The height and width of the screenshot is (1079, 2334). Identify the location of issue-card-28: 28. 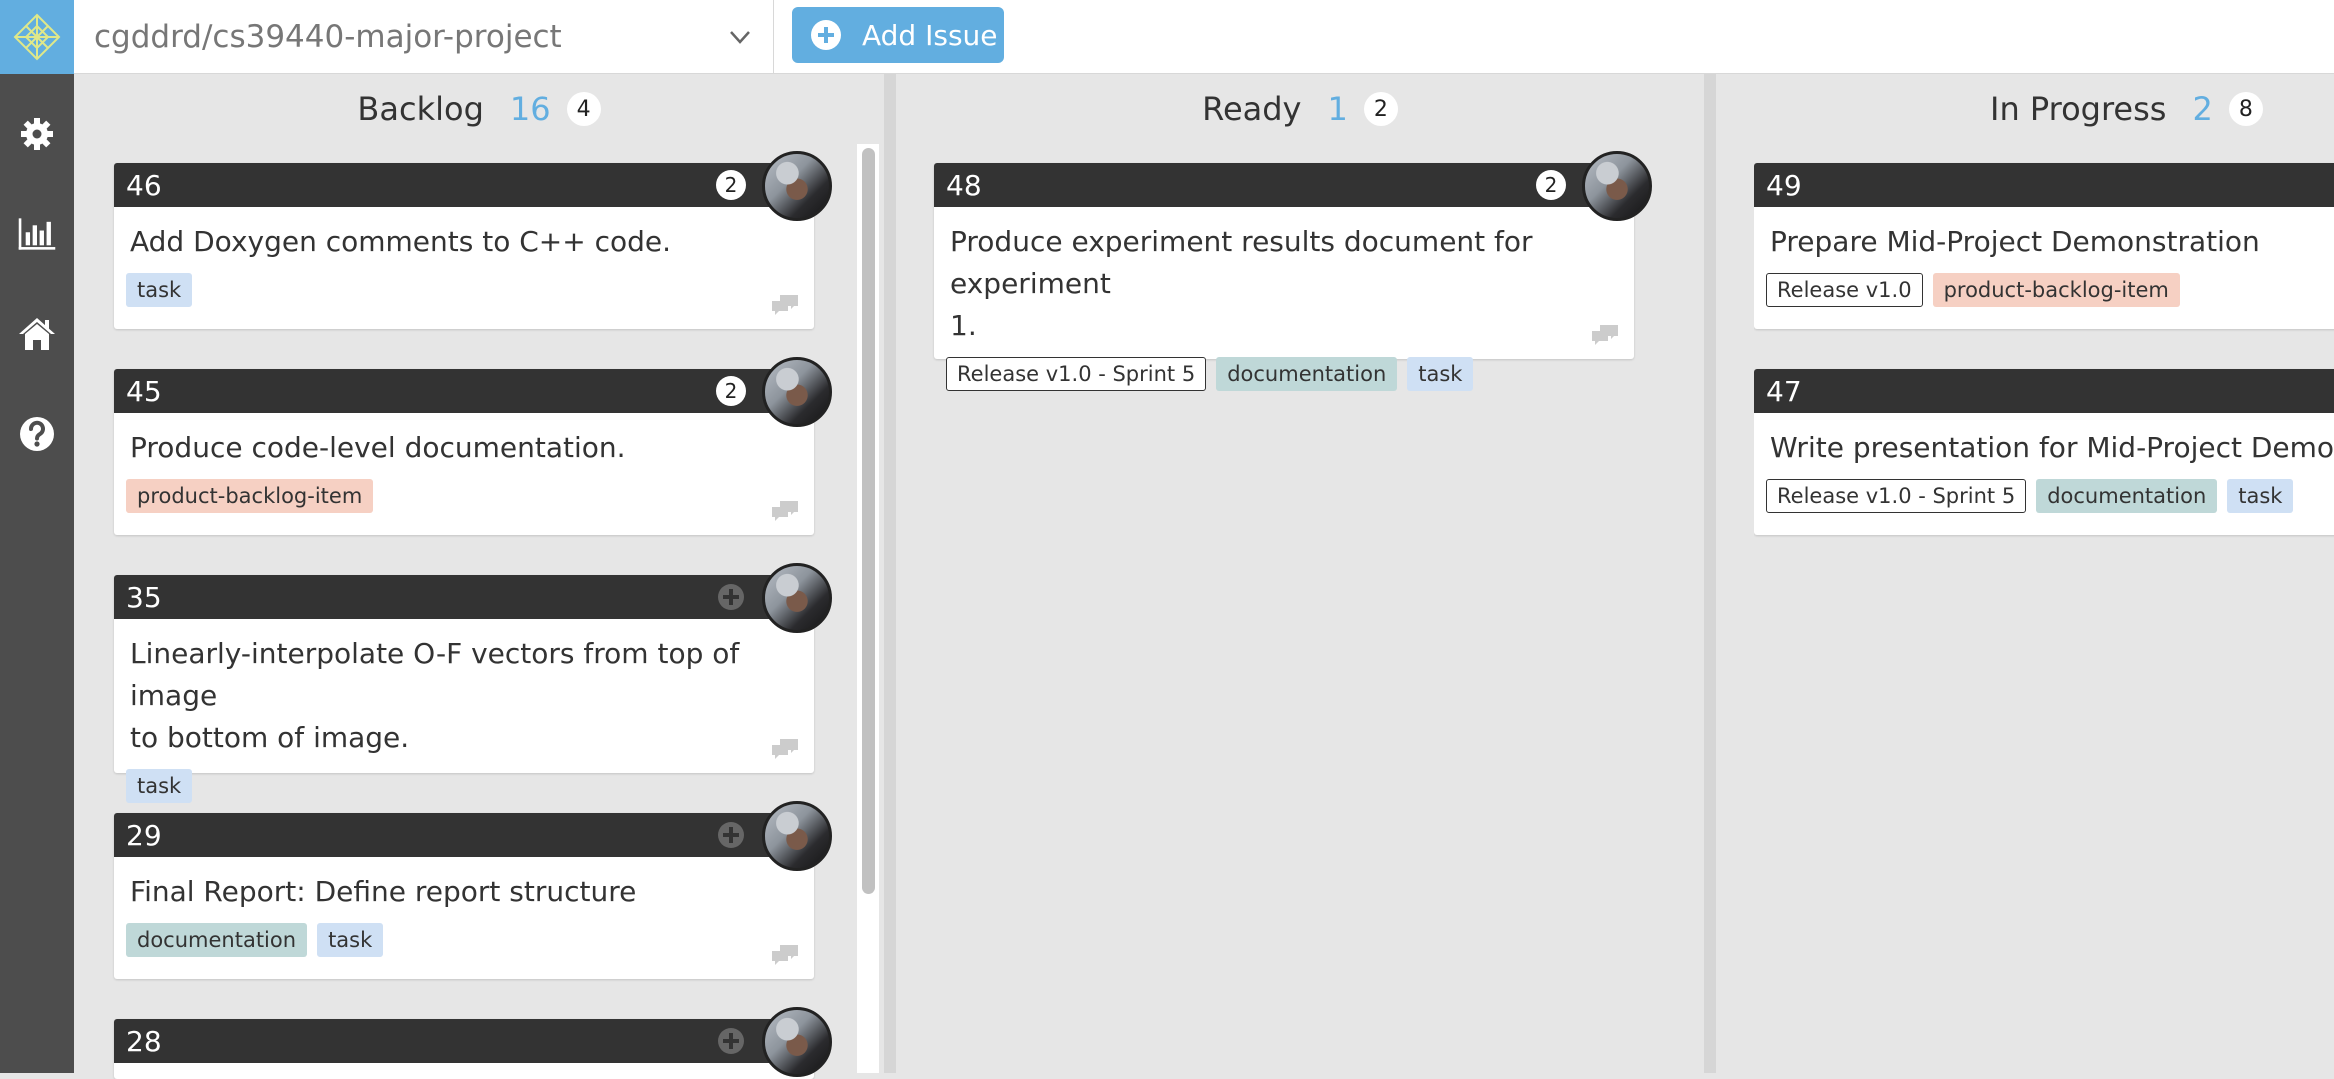
(473, 1043).